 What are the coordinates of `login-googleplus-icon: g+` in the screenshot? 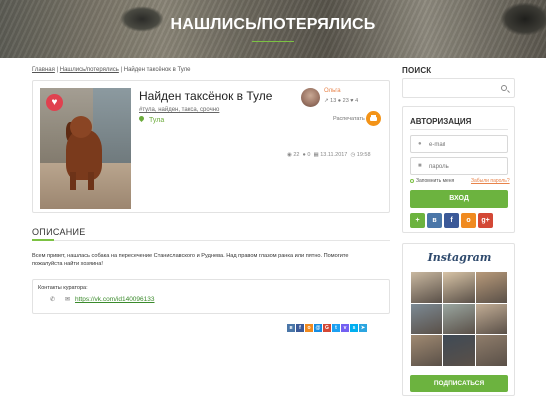 It's located at (485, 220).